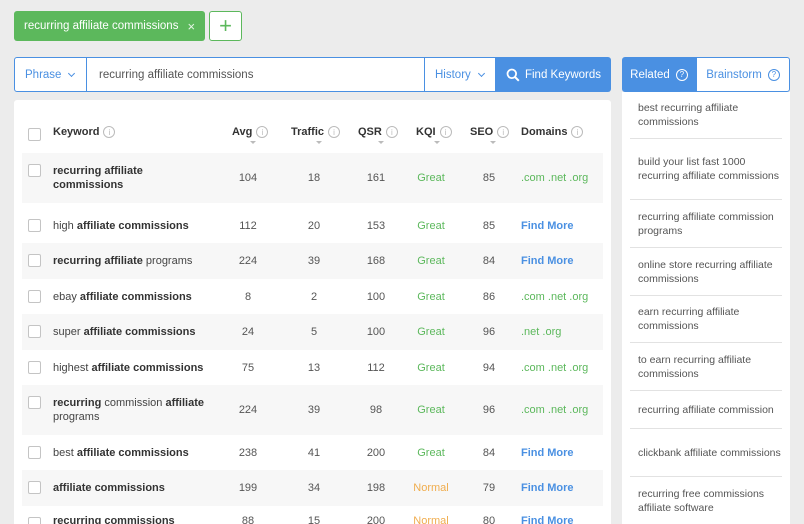 The height and width of the screenshot is (524, 804). Describe the element at coordinates (706, 453) in the screenshot. I see `related-keyword-item: clickbank affiliate commissions` at that location.